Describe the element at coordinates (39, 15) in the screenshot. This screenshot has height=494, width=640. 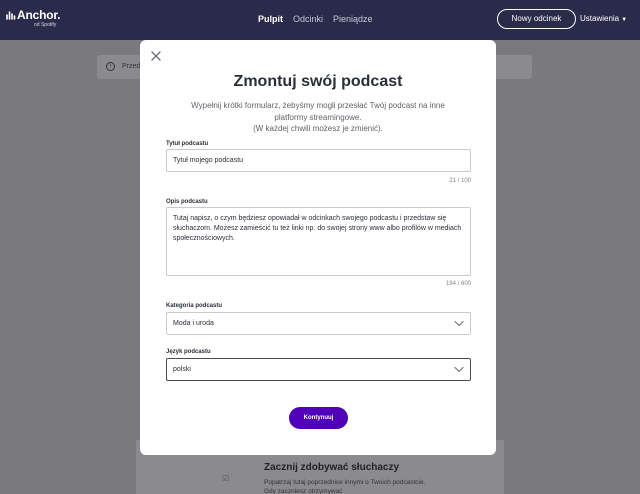
I see `logo-name: Anchor.` at that location.